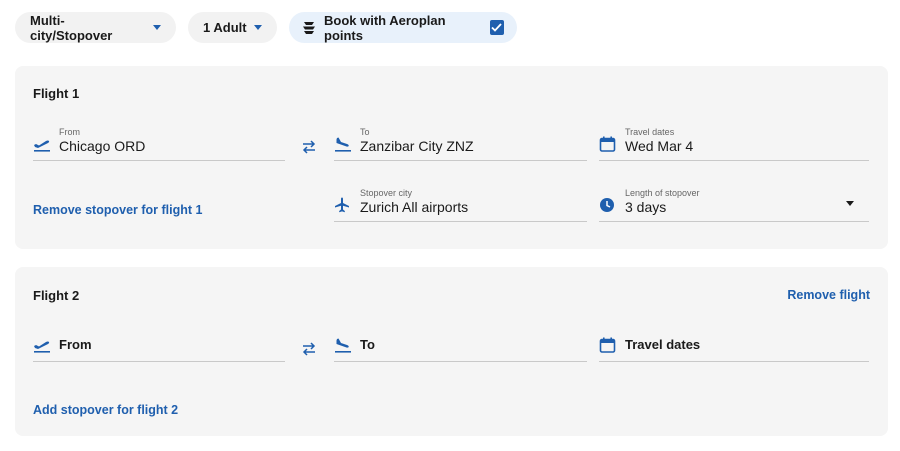 This screenshot has width=900, height=451. What do you see at coordinates (69, 132) in the screenshot?
I see `from-label: From` at bounding box center [69, 132].